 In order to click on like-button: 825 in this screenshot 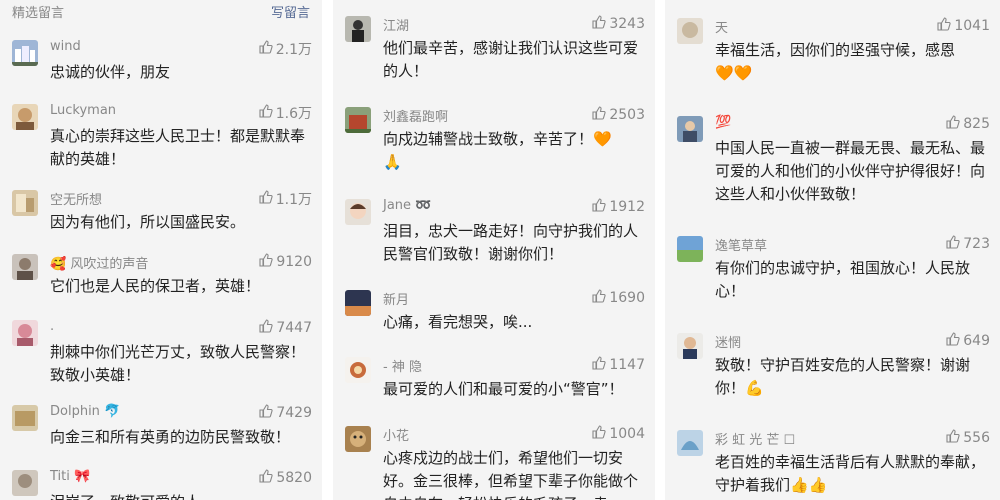, I will do `click(968, 124)`.